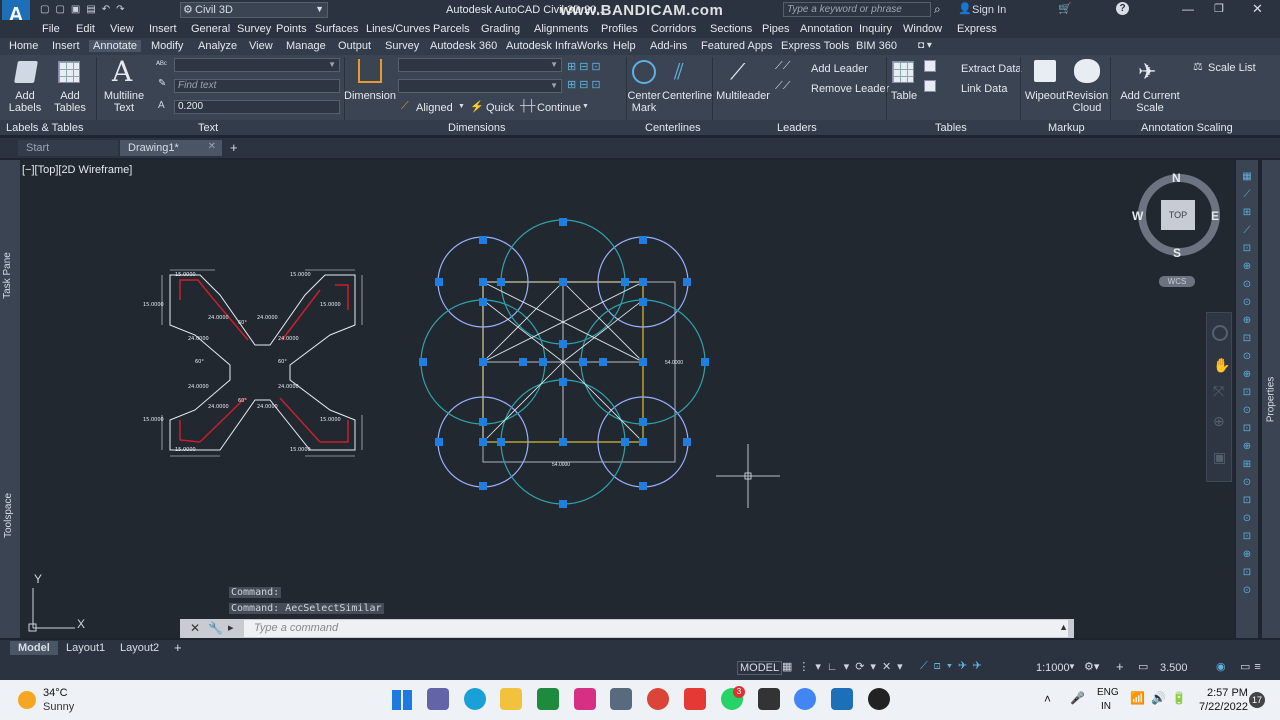  What do you see at coordinates (438, 699) in the screenshot?
I see `teams-icon` at bounding box center [438, 699].